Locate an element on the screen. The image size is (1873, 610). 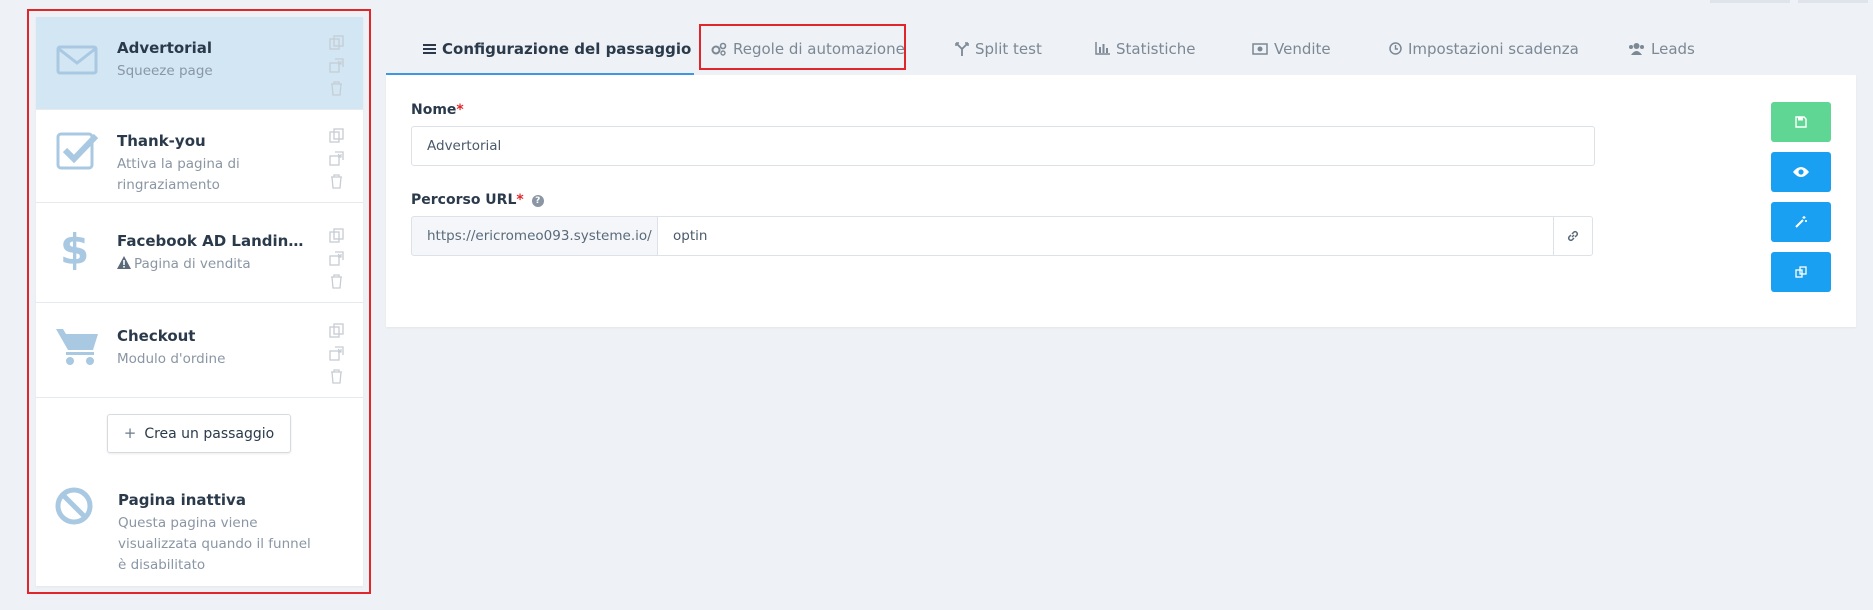
edit-button is located at coordinates (1801, 222).